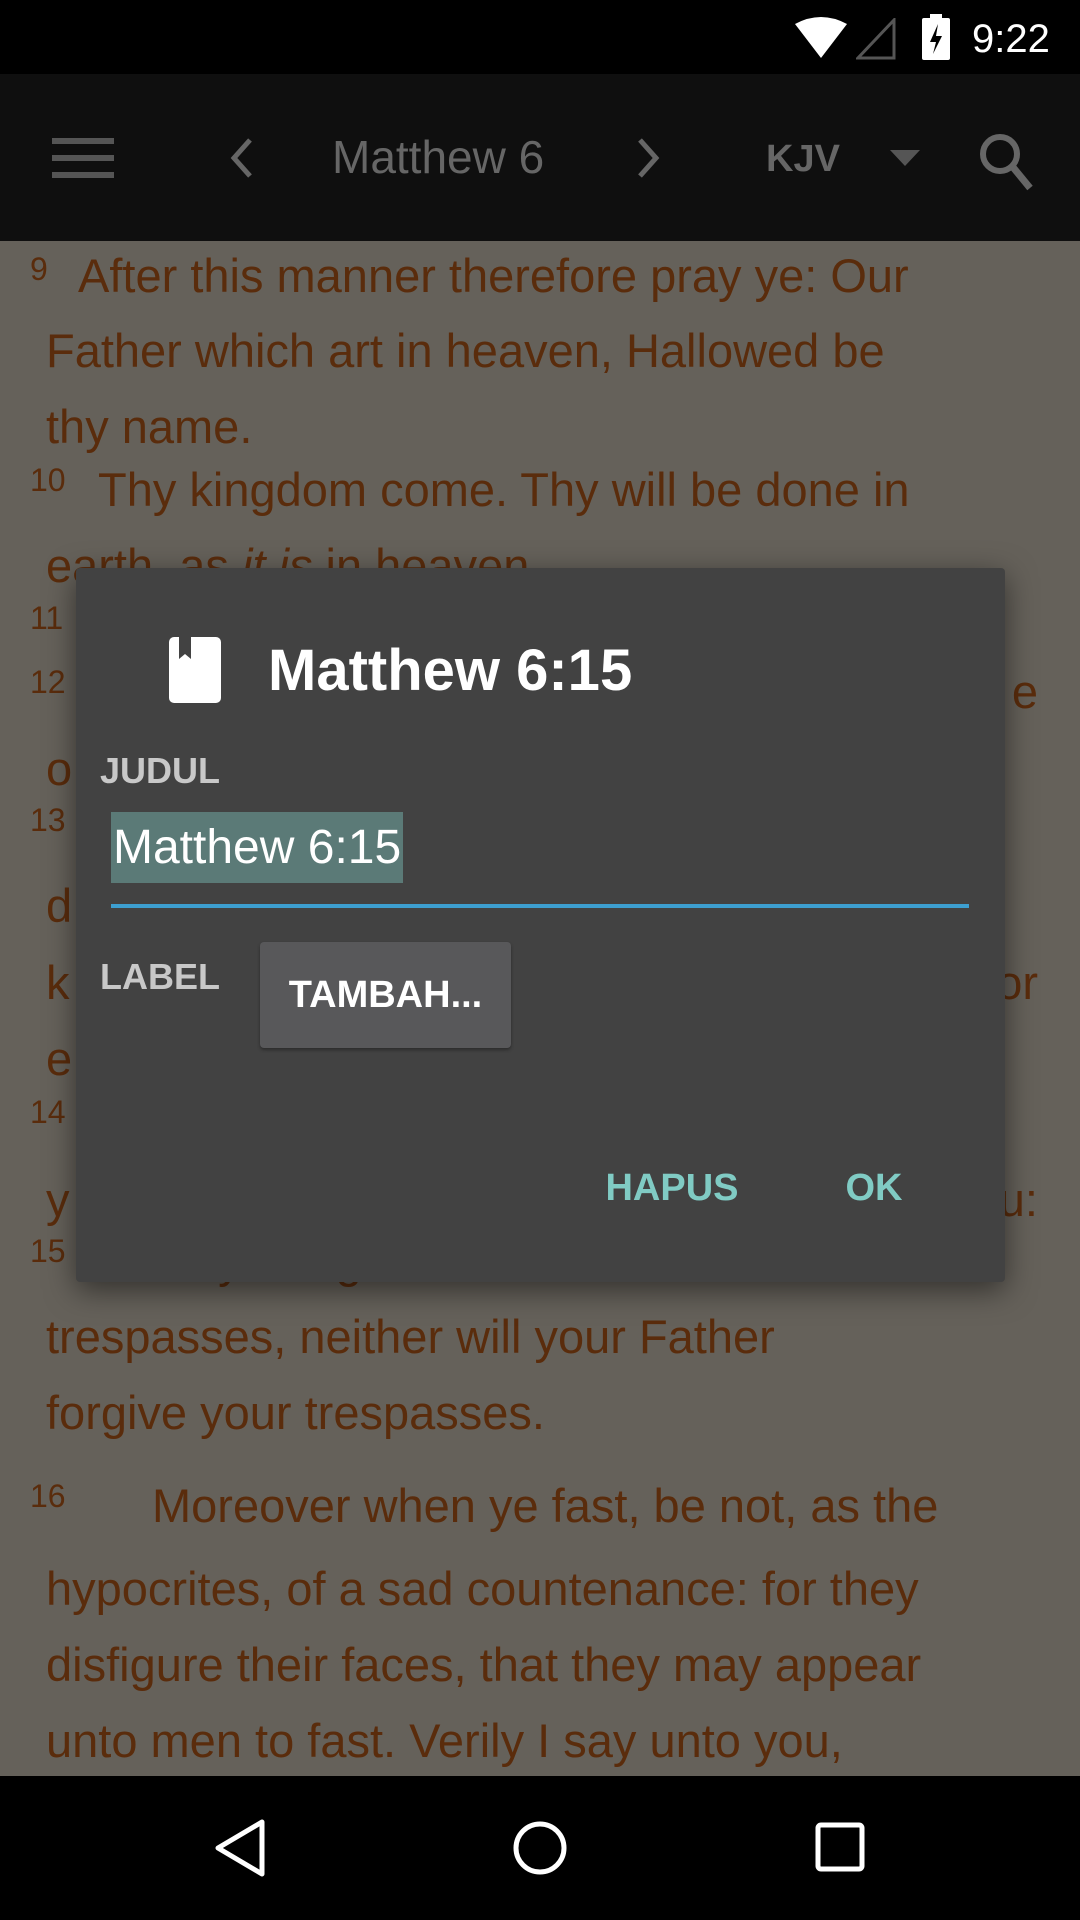  Describe the element at coordinates (540, 906) in the screenshot. I see `input-underline` at that location.